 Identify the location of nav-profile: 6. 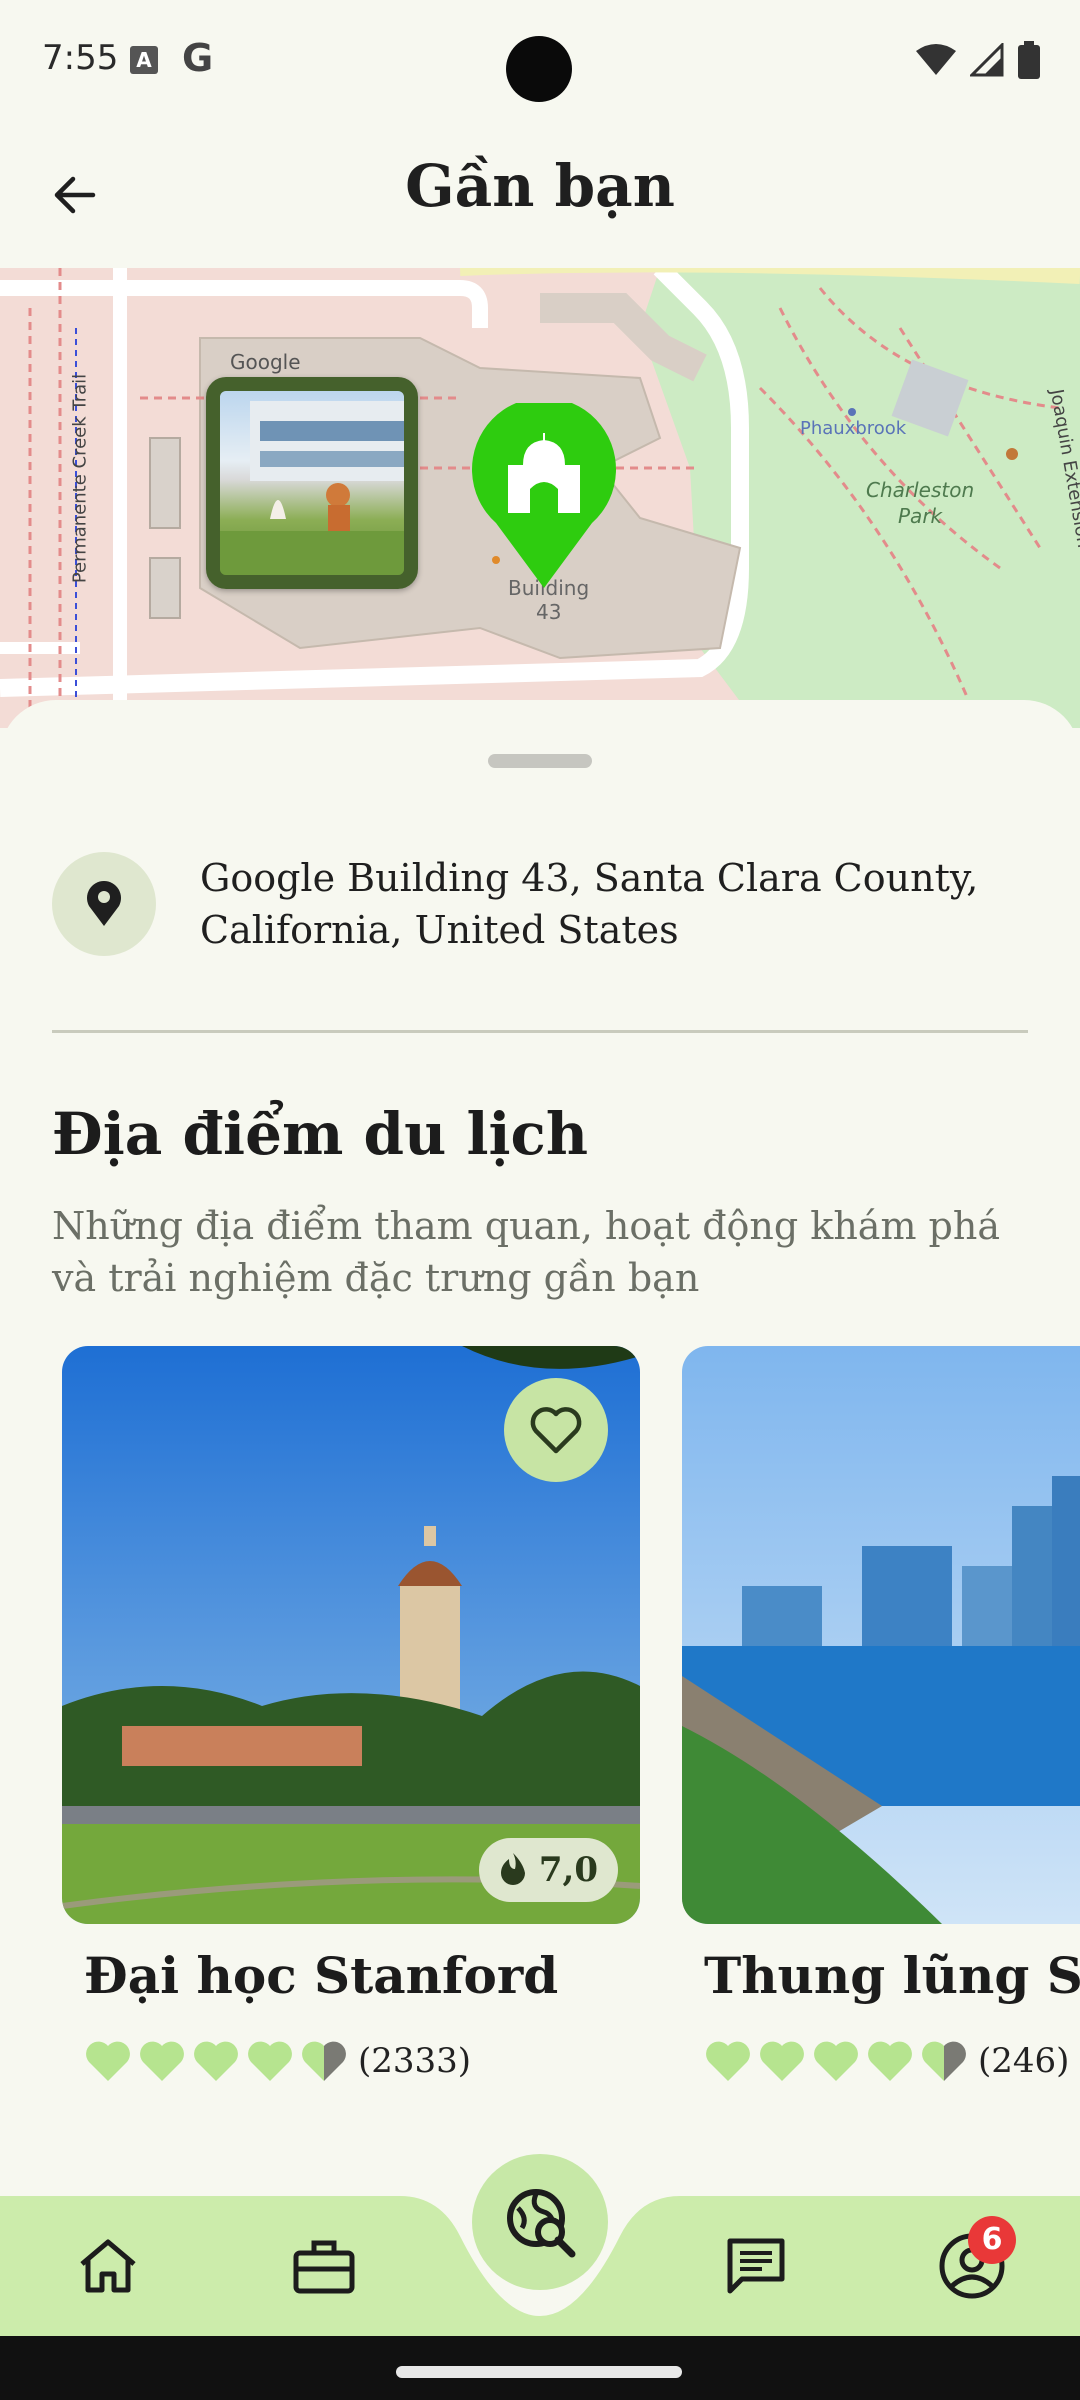
(972, 2266).